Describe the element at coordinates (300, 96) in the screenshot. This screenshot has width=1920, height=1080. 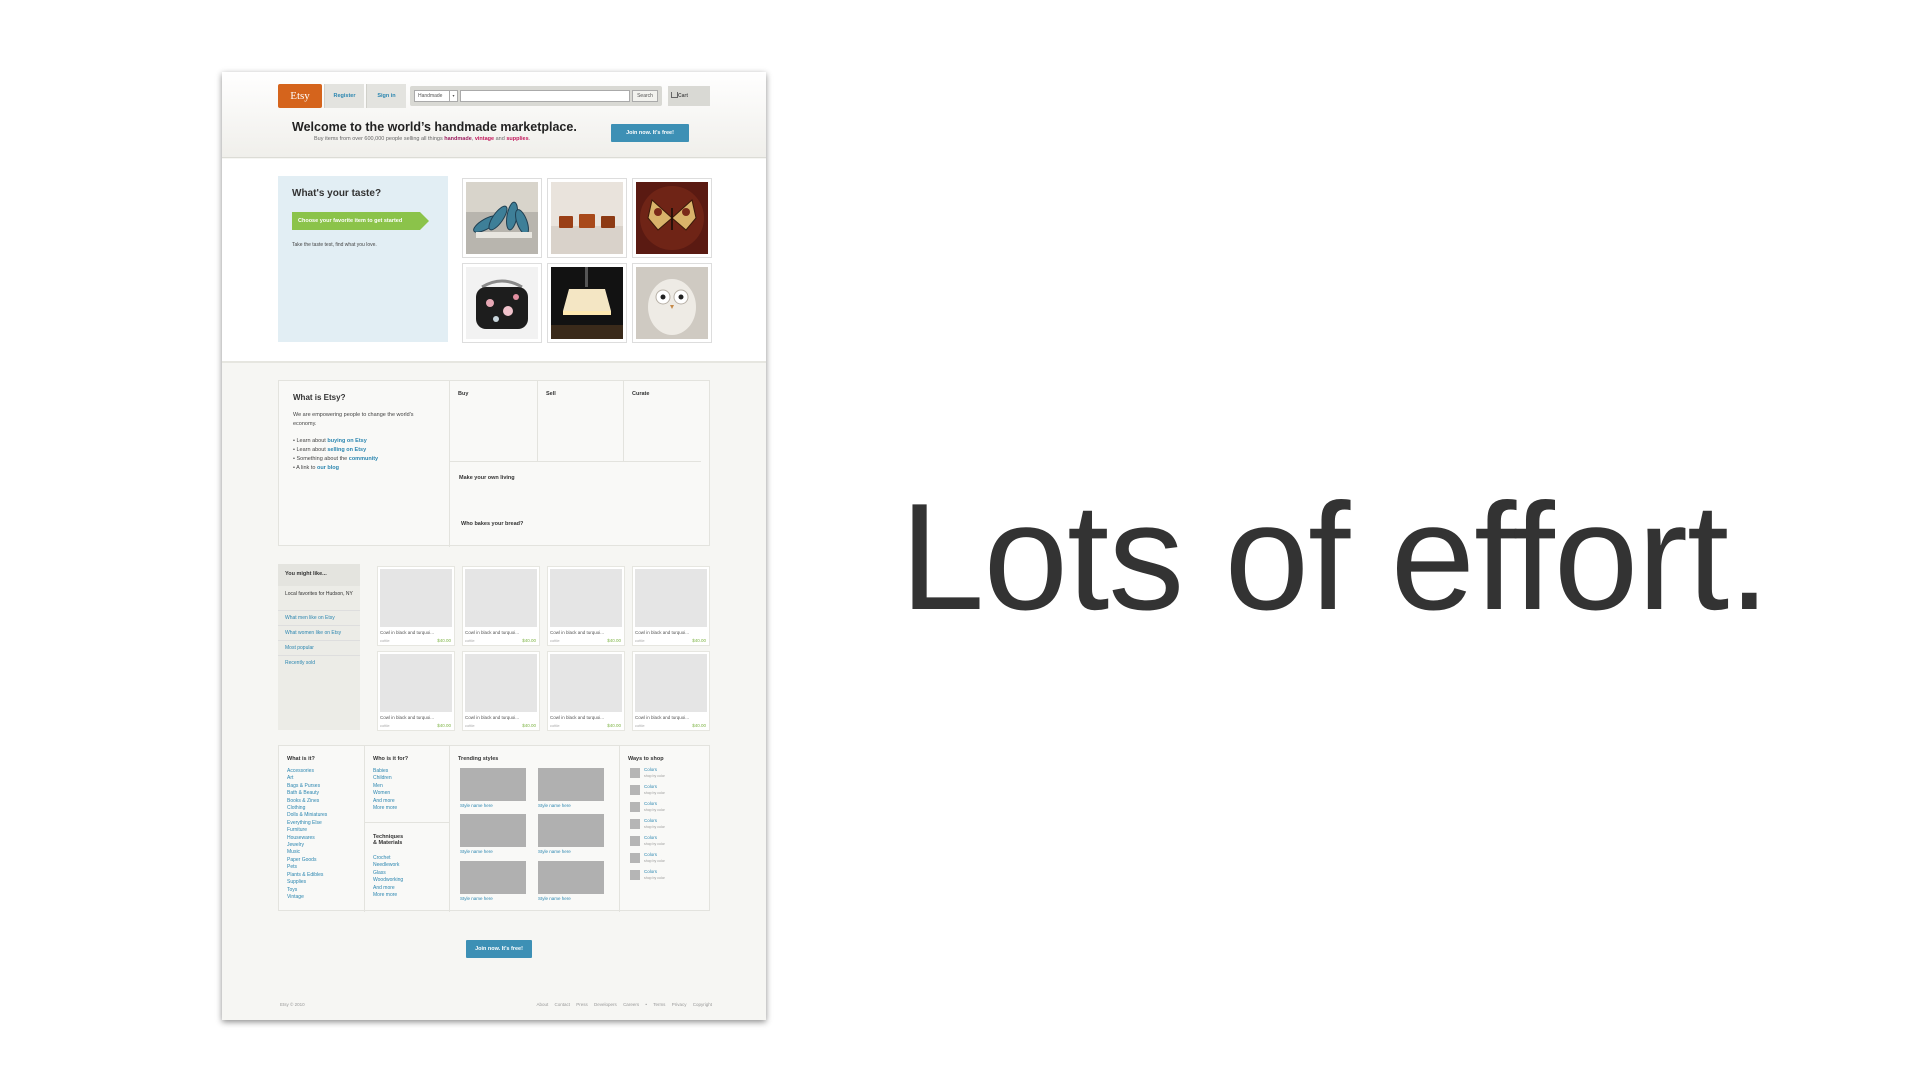
I see `etsy-logo: Etsy` at that location.